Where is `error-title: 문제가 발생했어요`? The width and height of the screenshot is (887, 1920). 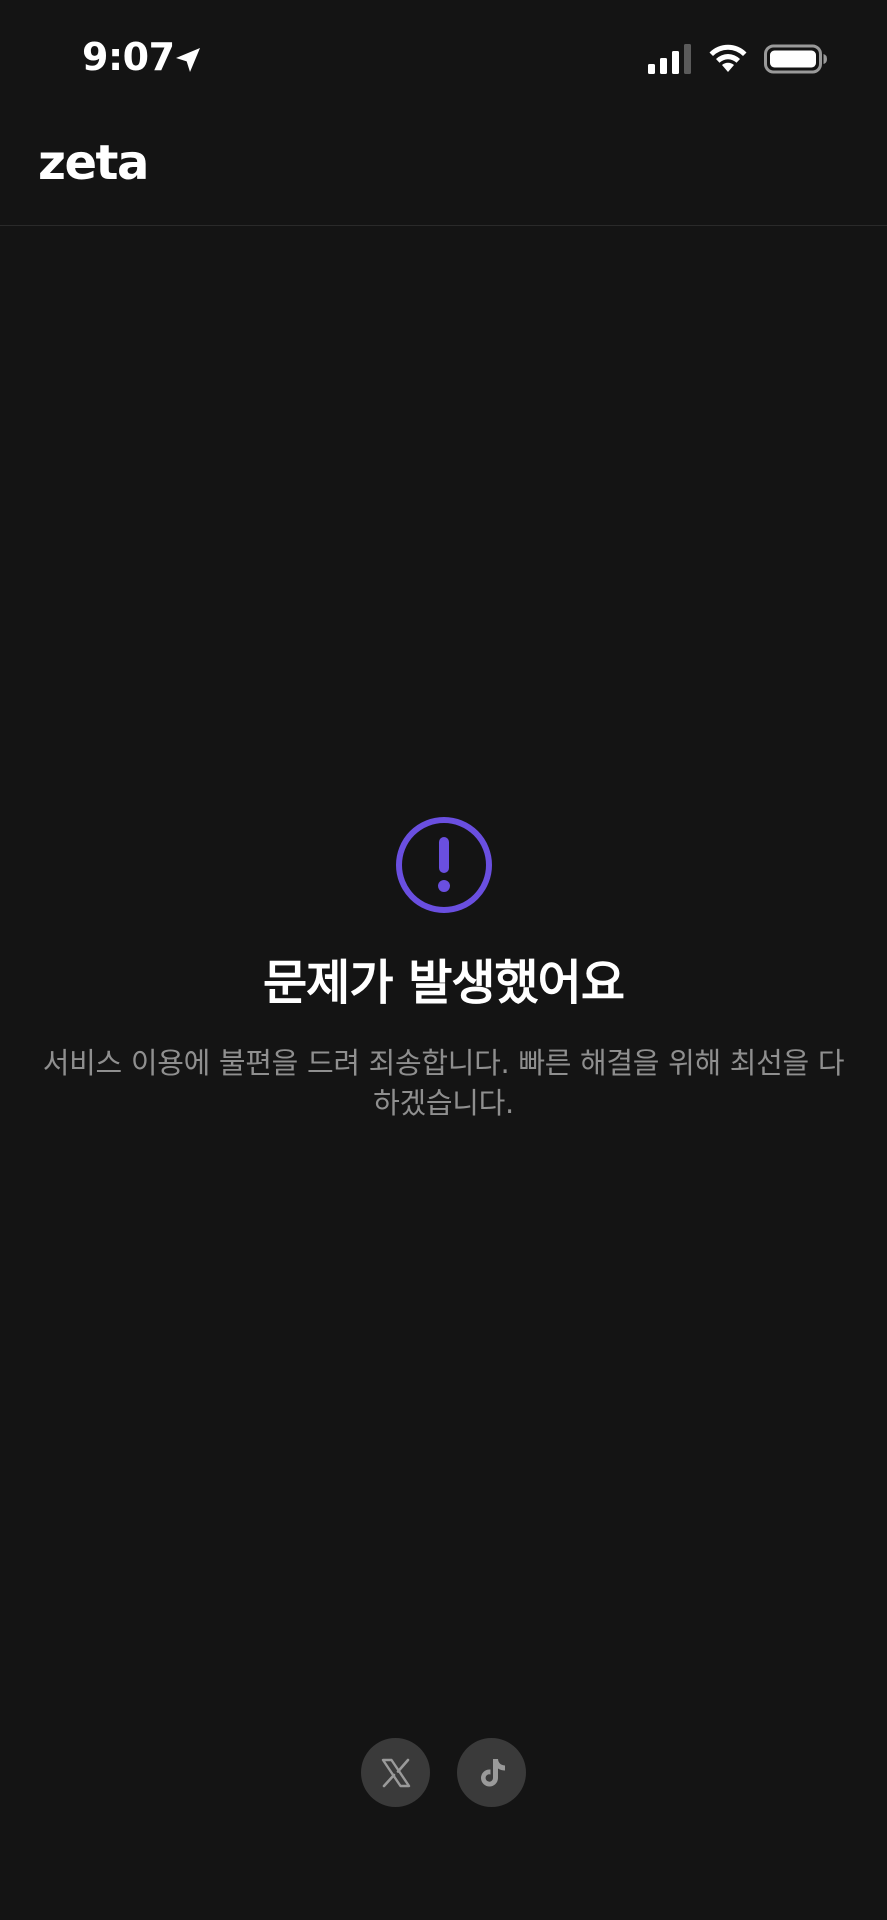 error-title: 문제가 발생했어요 is located at coordinates (444, 983).